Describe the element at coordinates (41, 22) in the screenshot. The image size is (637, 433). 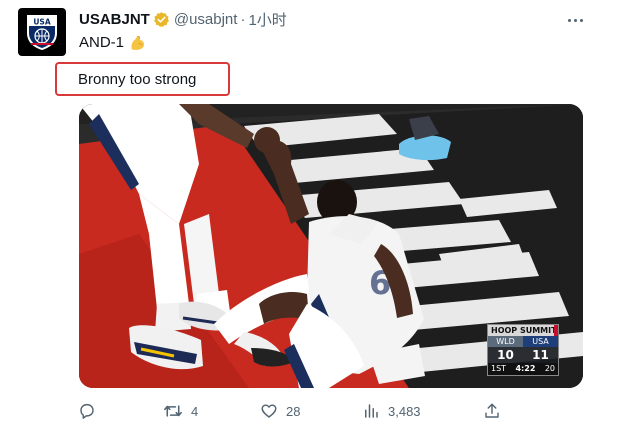
I see `avatar-logo-text: USA` at that location.